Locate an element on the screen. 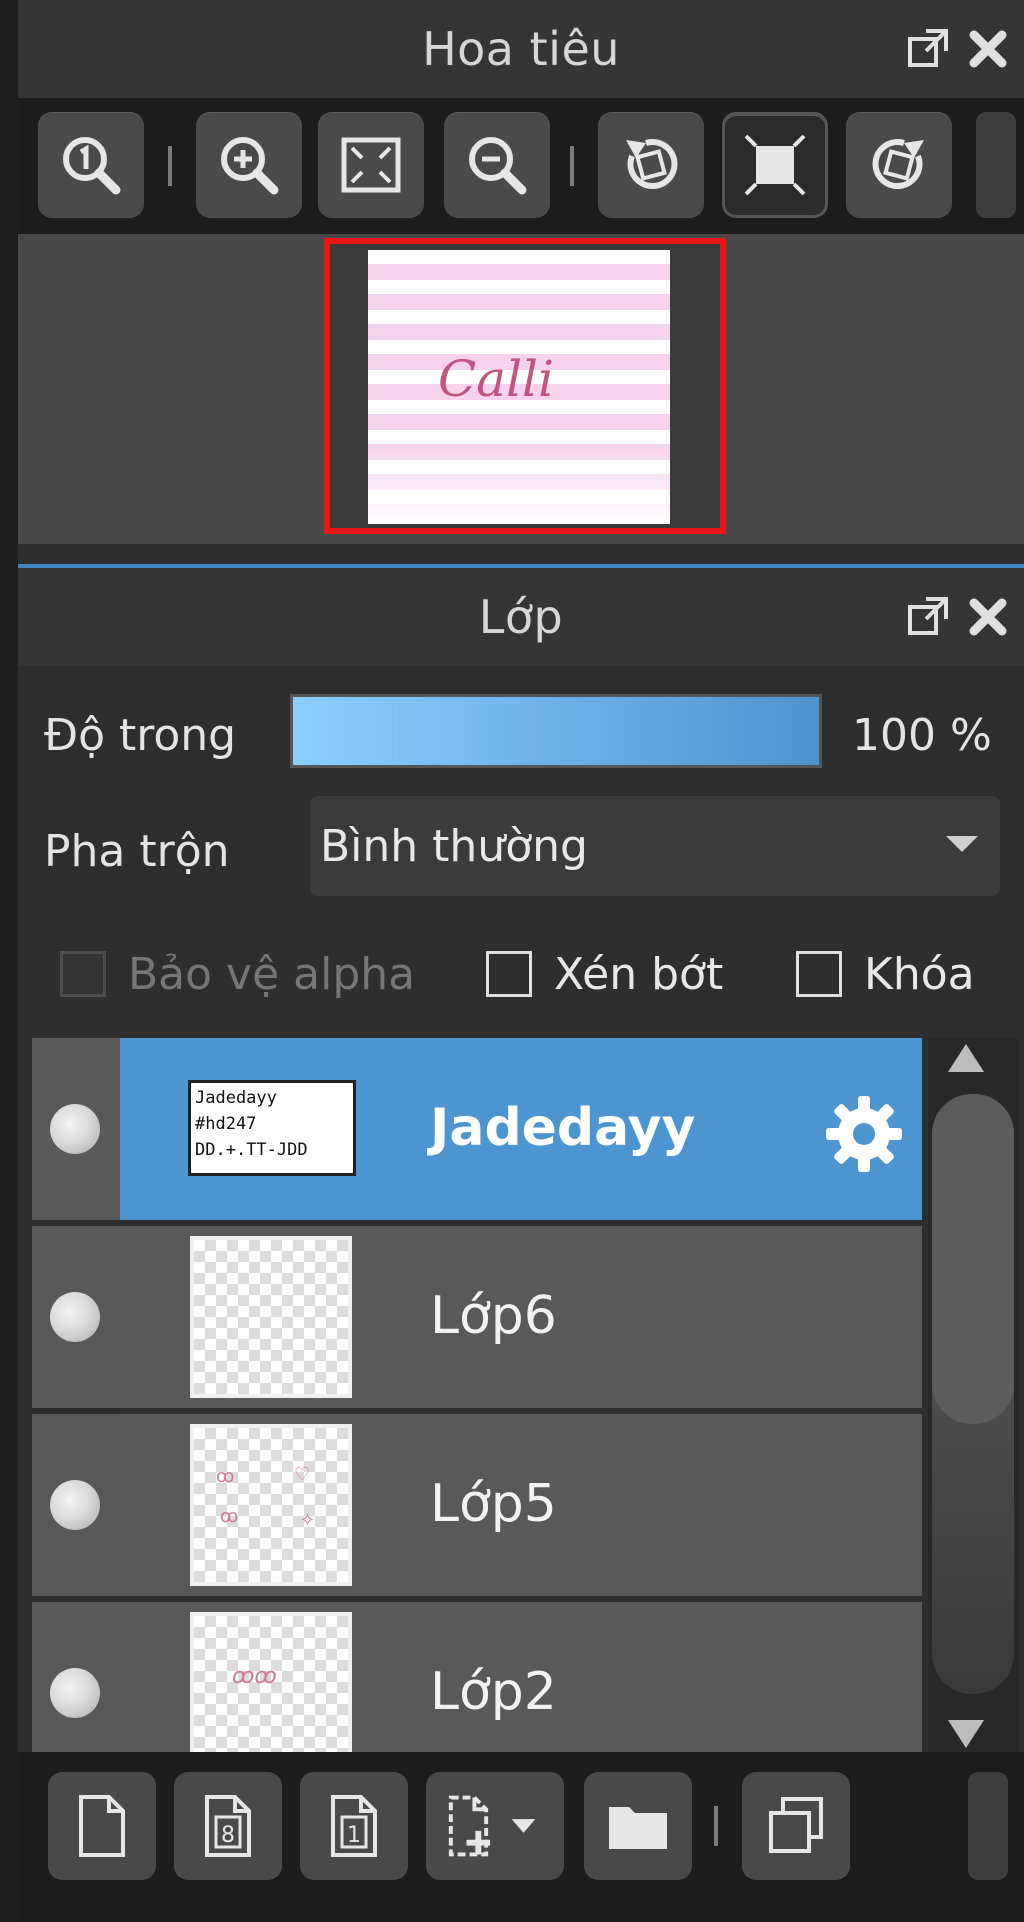  layers-header: Lớp is located at coordinates (521, 617).